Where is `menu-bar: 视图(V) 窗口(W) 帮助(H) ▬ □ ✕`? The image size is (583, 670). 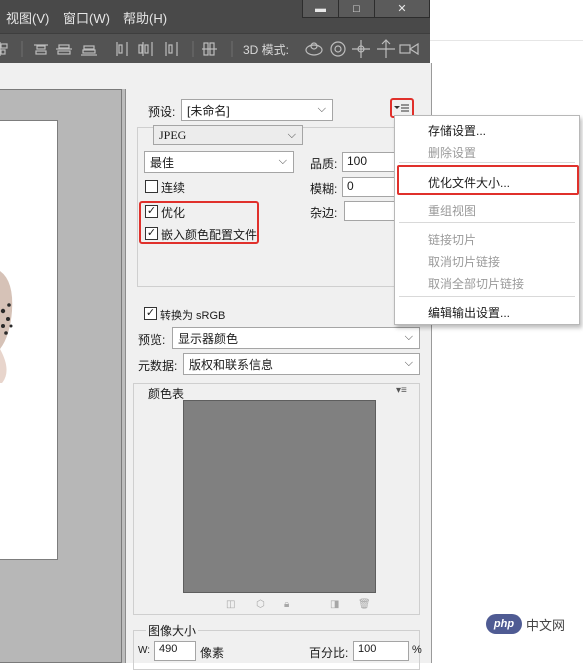
menu-bar: 视图(V) 窗口(W) 帮助(H) ▬ □ ✕ is located at coordinates (215, 16).